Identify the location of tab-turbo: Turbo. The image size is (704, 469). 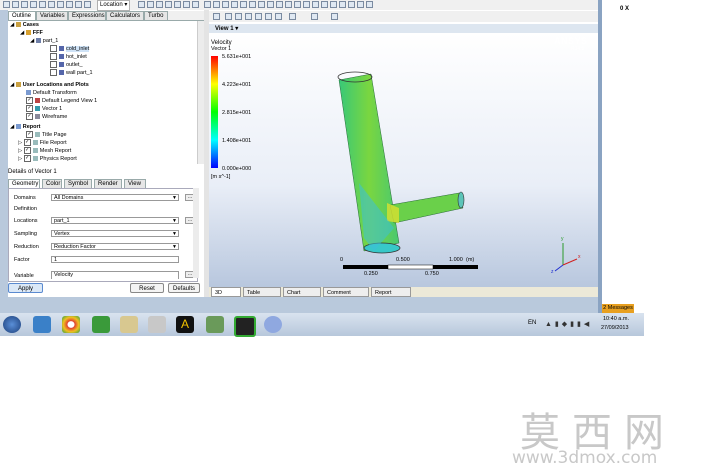
(156, 15).